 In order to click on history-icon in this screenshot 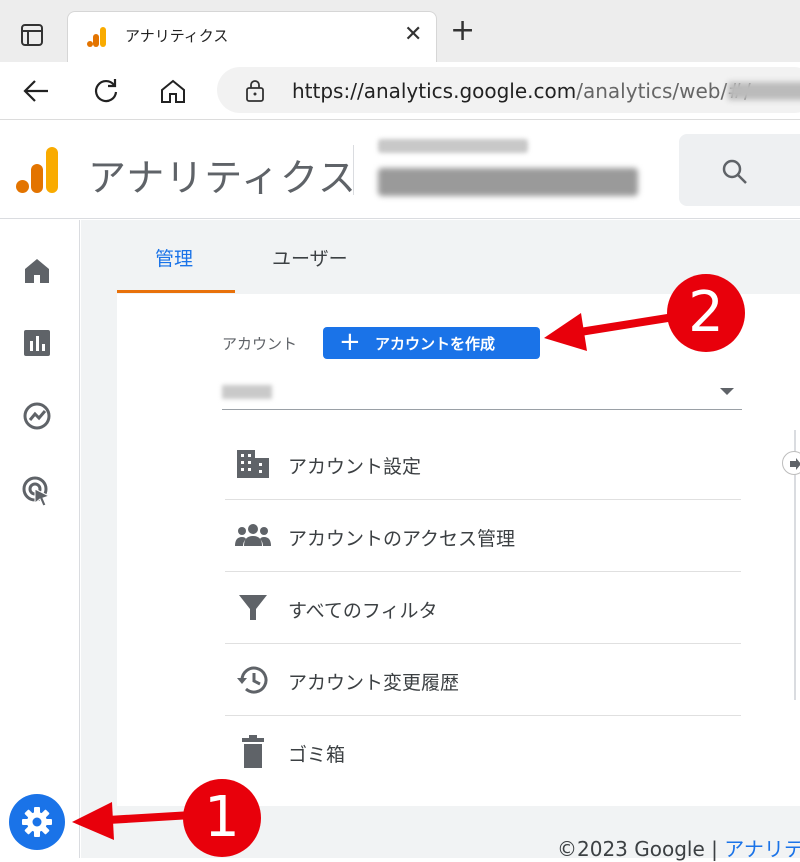, I will do `click(252, 680)`.